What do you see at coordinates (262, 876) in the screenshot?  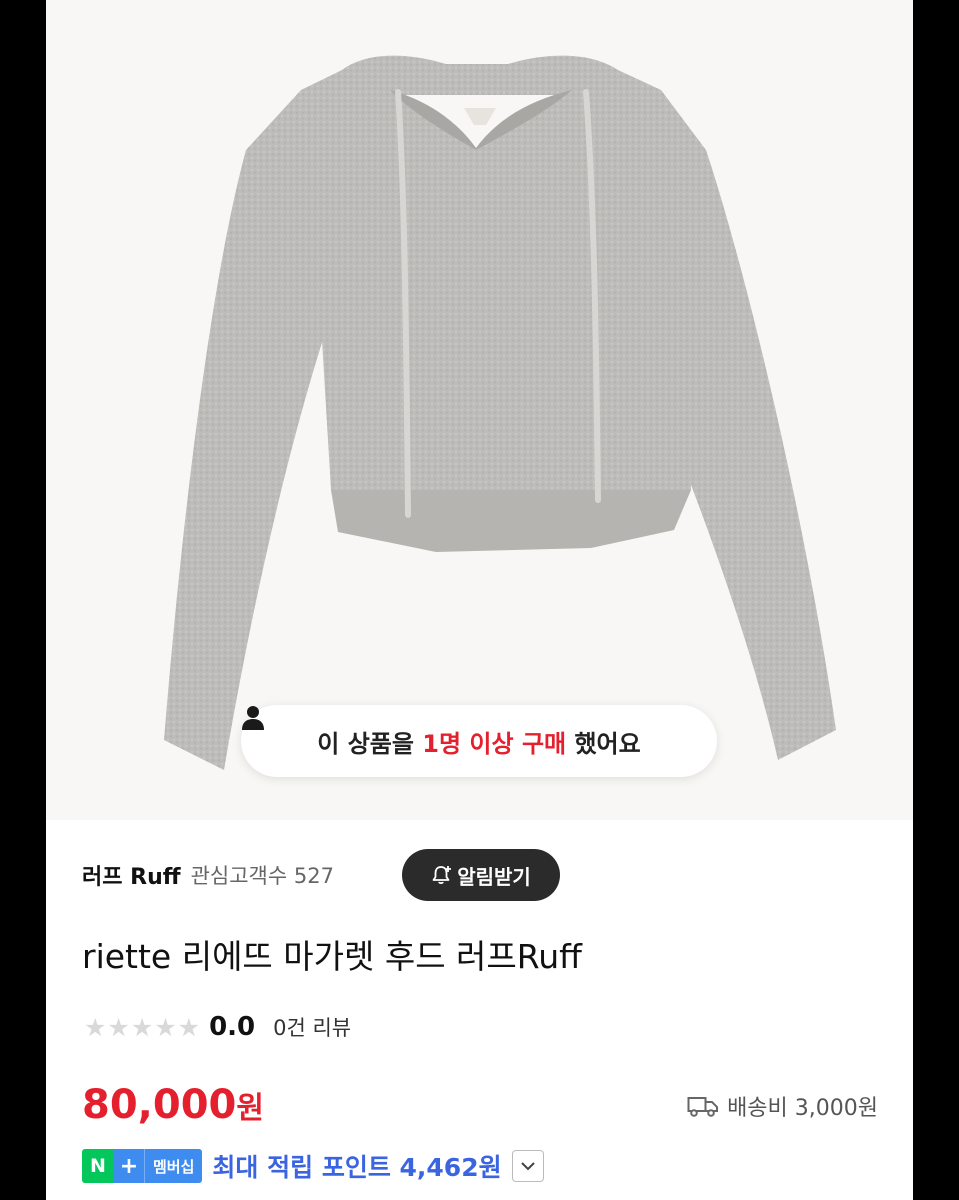 I see `interest-count: 관심고객수 527` at bounding box center [262, 876].